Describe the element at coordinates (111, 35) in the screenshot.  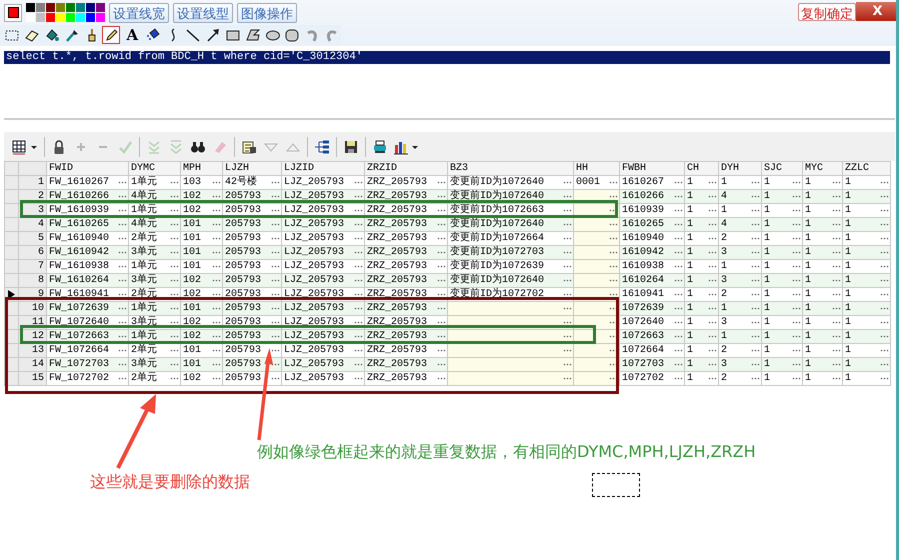
I see `pencil-tool-icon` at that location.